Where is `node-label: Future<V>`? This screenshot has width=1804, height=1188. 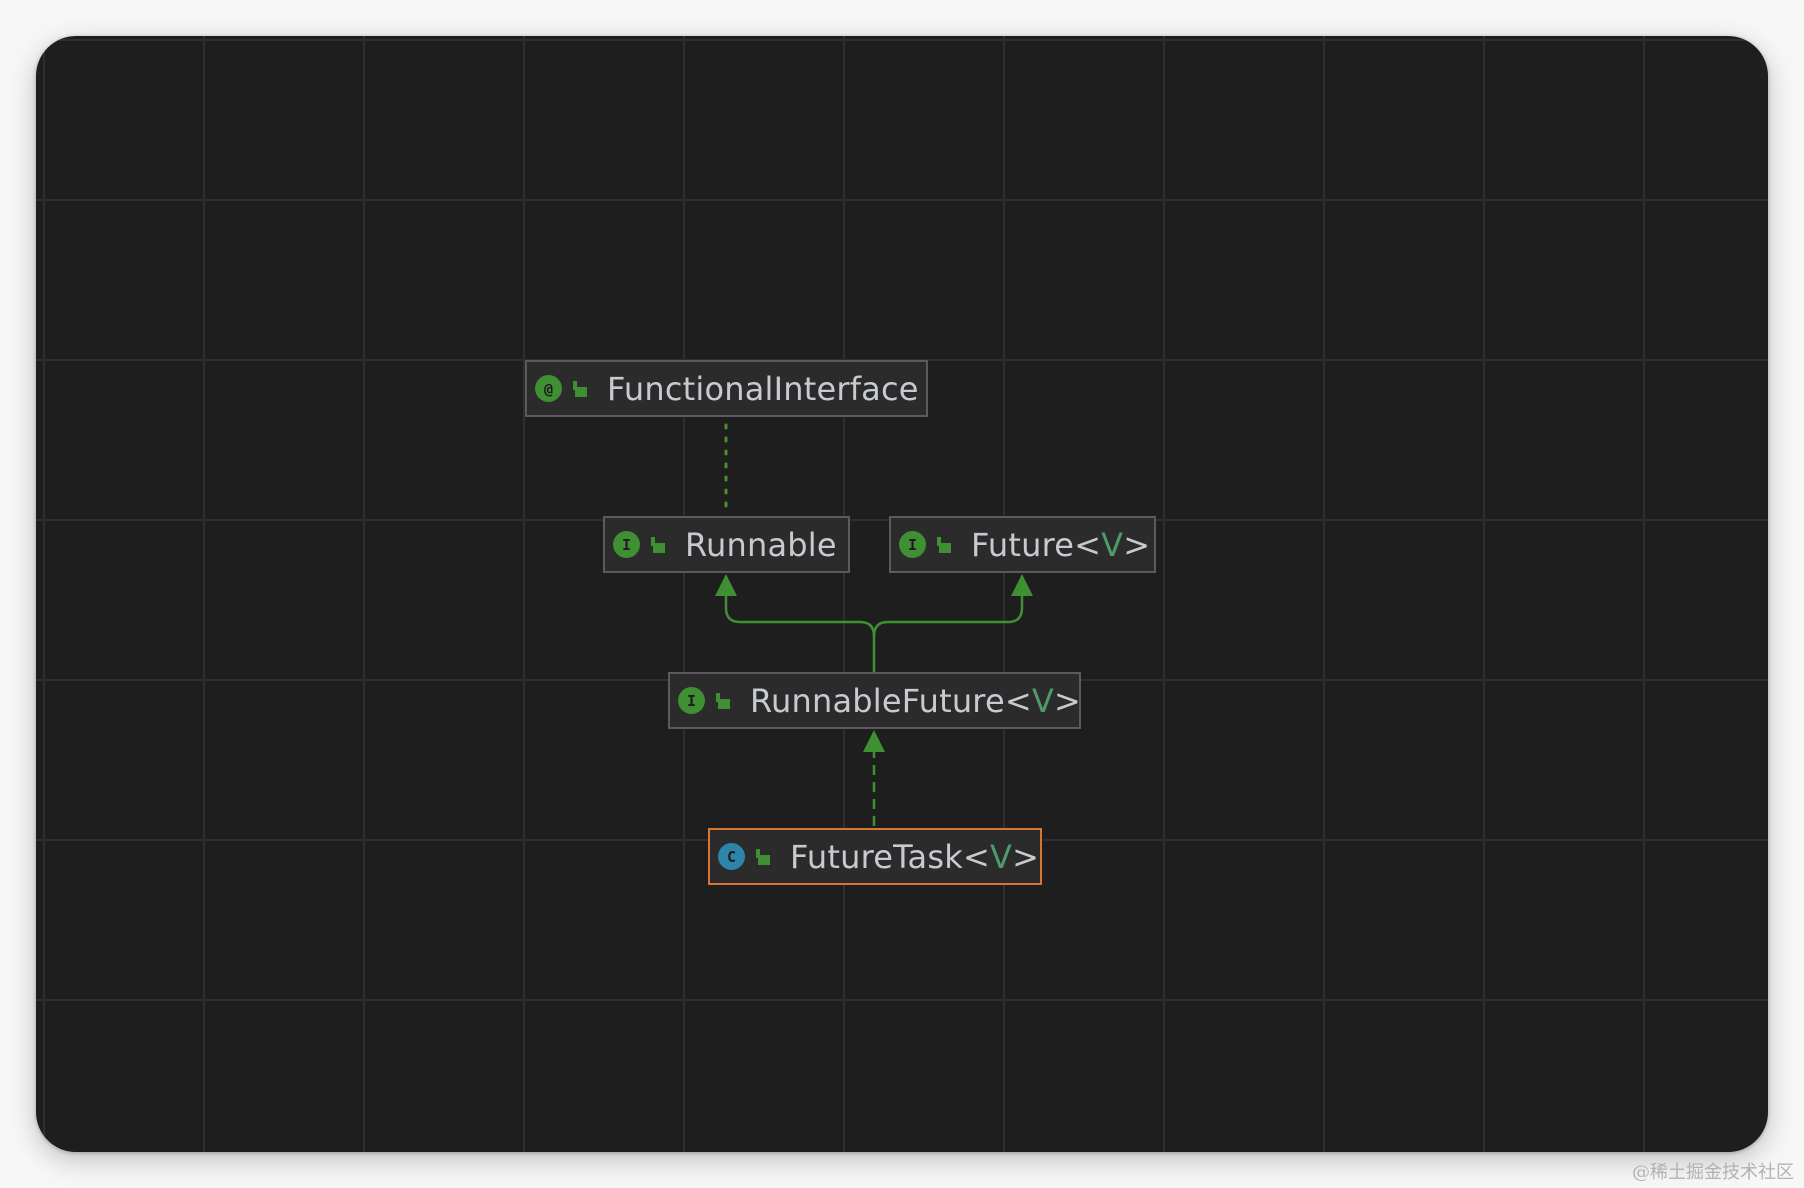
node-label: Future<V> is located at coordinates (1061, 544).